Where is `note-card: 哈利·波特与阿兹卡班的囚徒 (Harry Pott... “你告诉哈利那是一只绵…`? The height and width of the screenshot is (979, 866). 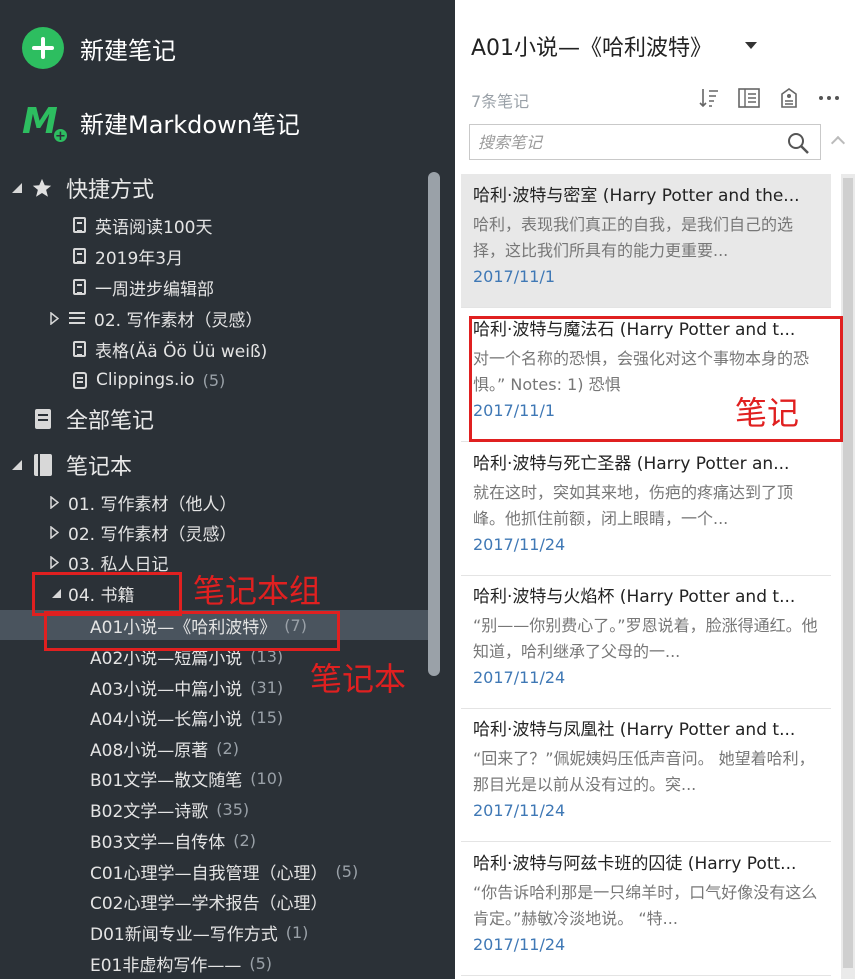
note-card: 哈利·波特与阿兹卡班的囚徒 (Harry Pott... “你告诉哈利那是一只绵… is located at coordinates (646, 909).